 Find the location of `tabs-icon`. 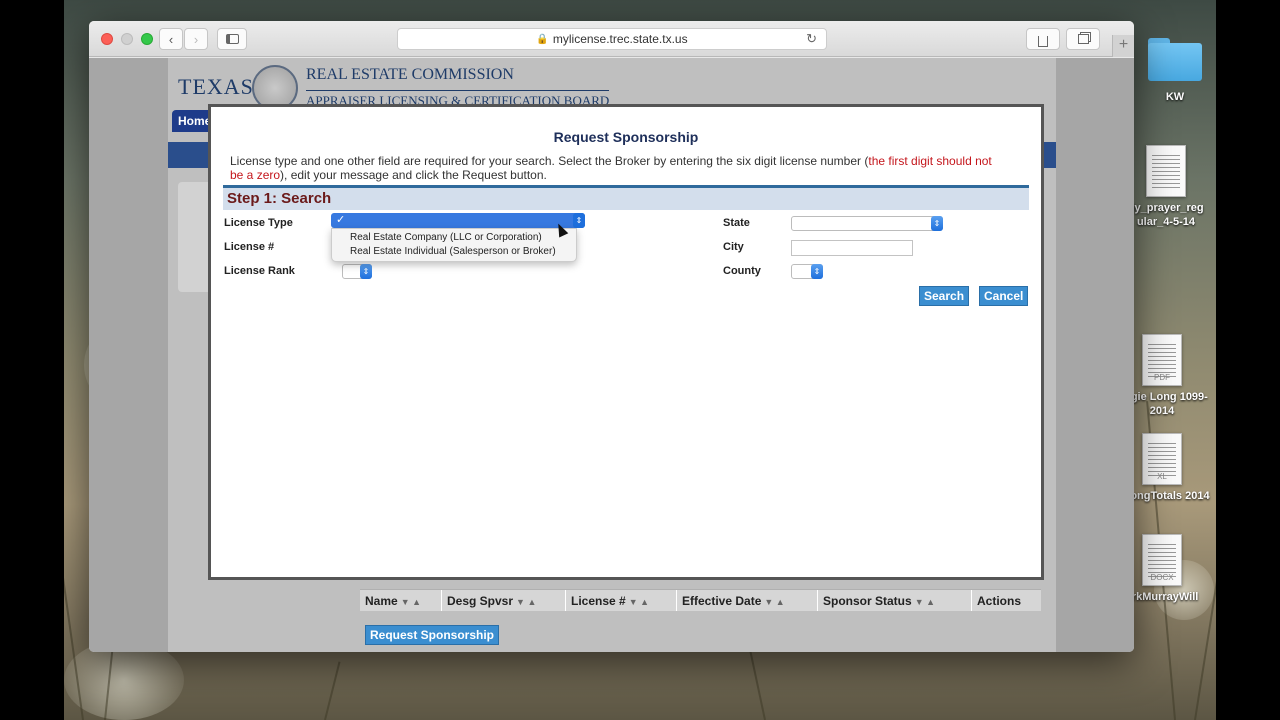

tabs-icon is located at coordinates (1083, 39).